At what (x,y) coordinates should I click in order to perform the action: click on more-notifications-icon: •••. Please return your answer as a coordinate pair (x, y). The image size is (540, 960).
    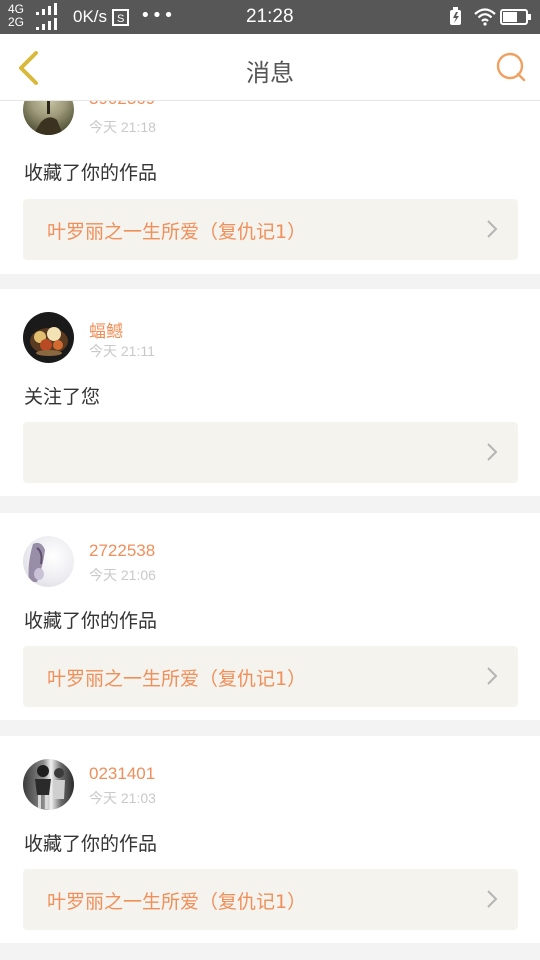
    Looking at the image, I should click on (157, 15).